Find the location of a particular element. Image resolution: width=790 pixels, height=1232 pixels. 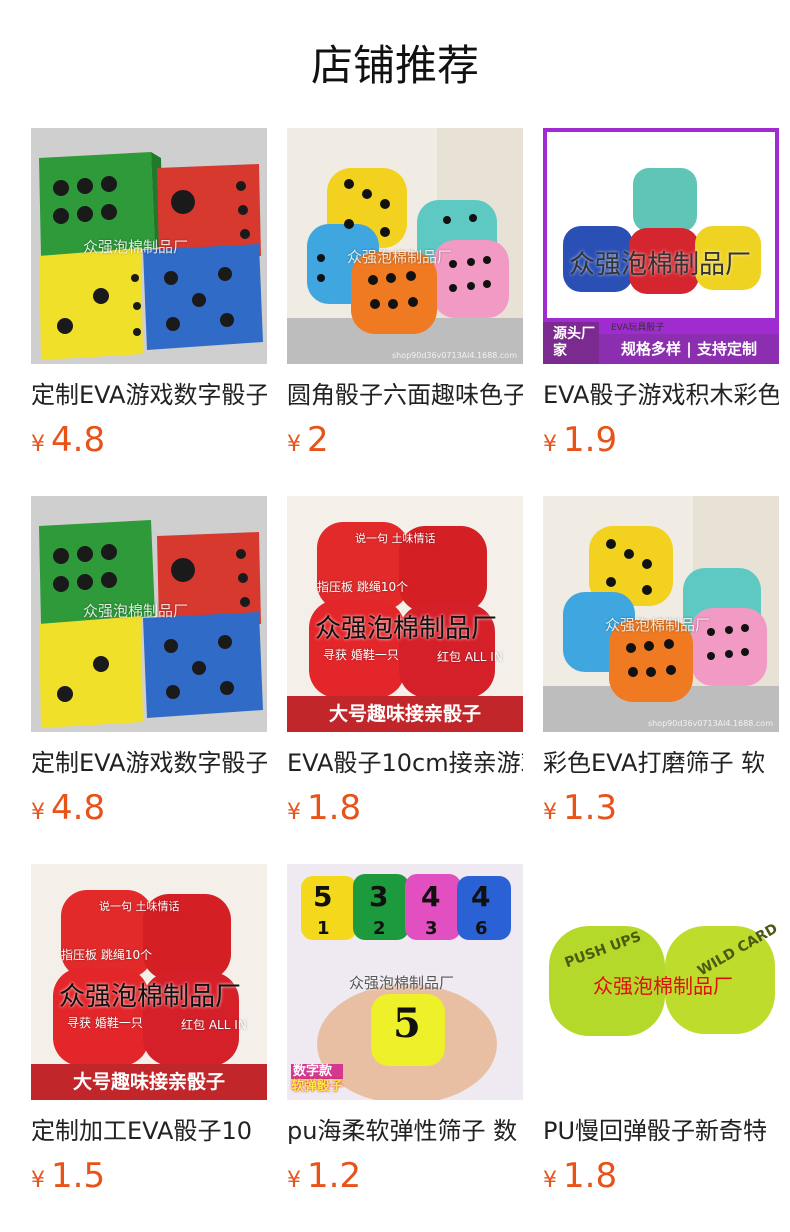

product-name: 彩色EVA打磨筛子 软 is located at coordinates (661, 763).